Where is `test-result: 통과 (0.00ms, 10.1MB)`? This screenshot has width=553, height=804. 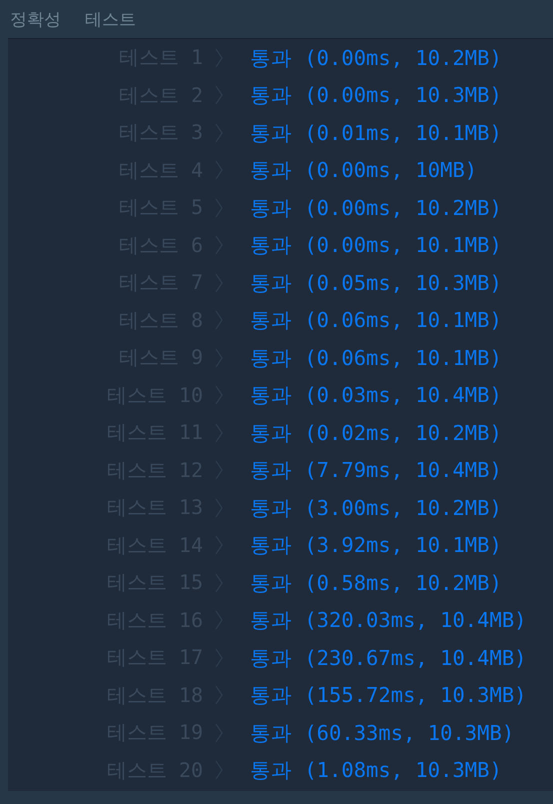 test-result: 통과 (0.00ms, 10.1MB) is located at coordinates (376, 246).